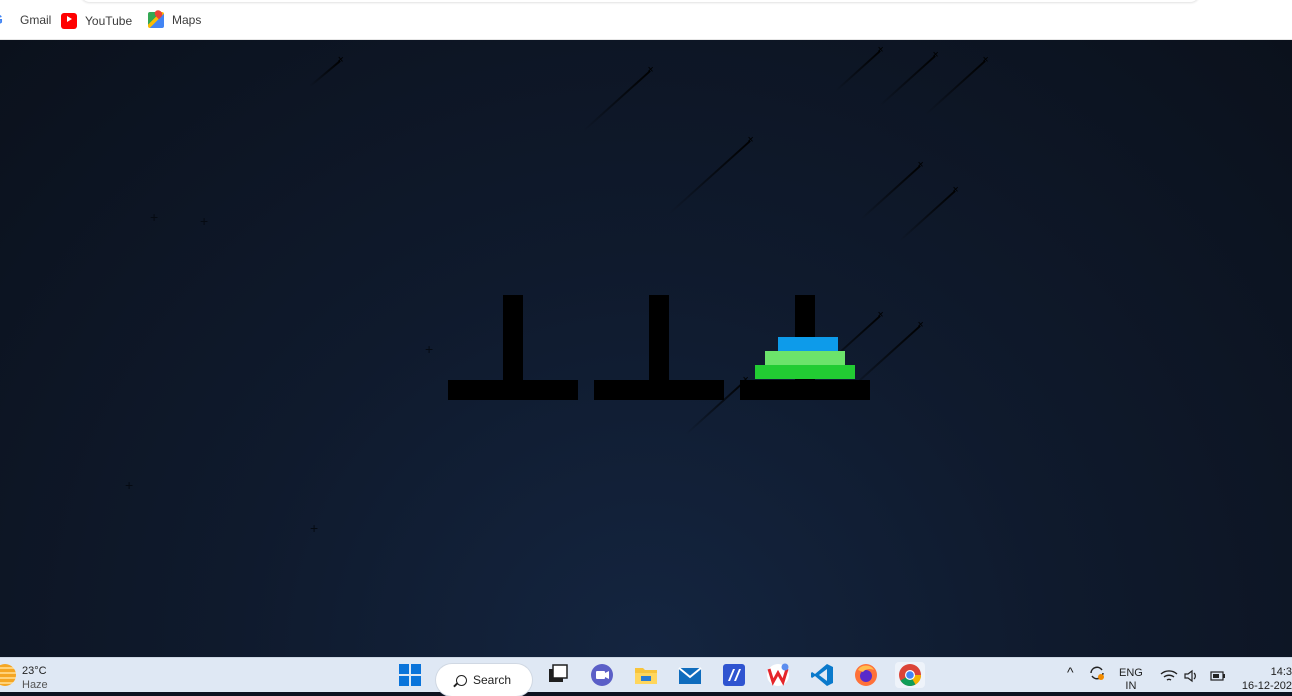 Image resolution: width=1292 pixels, height=696 pixels. Describe the element at coordinates (659, 390) in the screenshot. I see `tower-2-base` at that location.